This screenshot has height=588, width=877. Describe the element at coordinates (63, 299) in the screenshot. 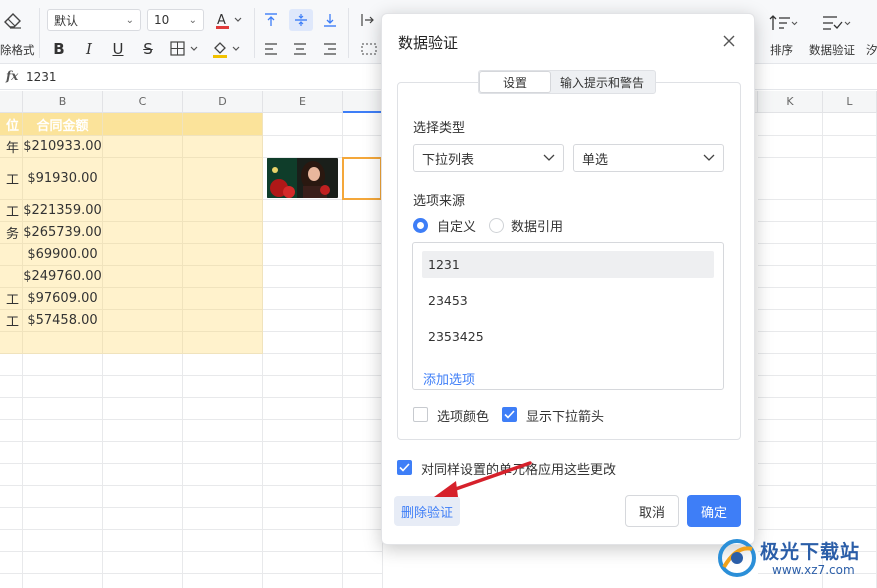

I see `sheet-cell-amount: $97609.00` at that location.